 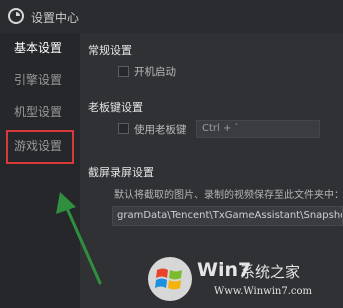 What do you see at coordinates (170, 279) in the screenshot?
I see `windows-logo-icon` at bounding box center [170, 279].